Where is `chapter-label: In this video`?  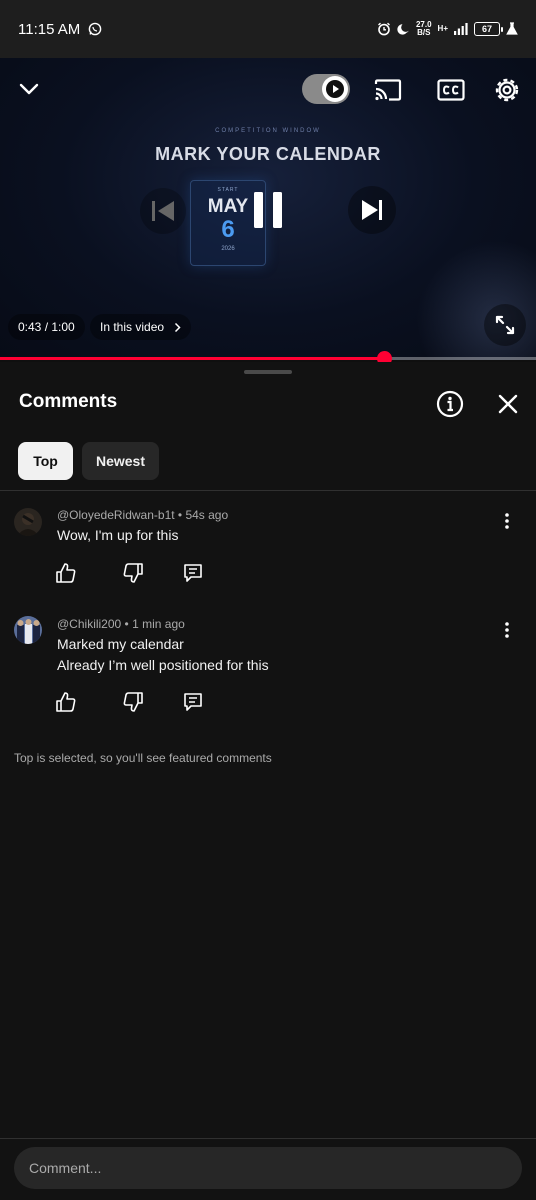 chapter-label: In this video is located at coordinates (132, 327).